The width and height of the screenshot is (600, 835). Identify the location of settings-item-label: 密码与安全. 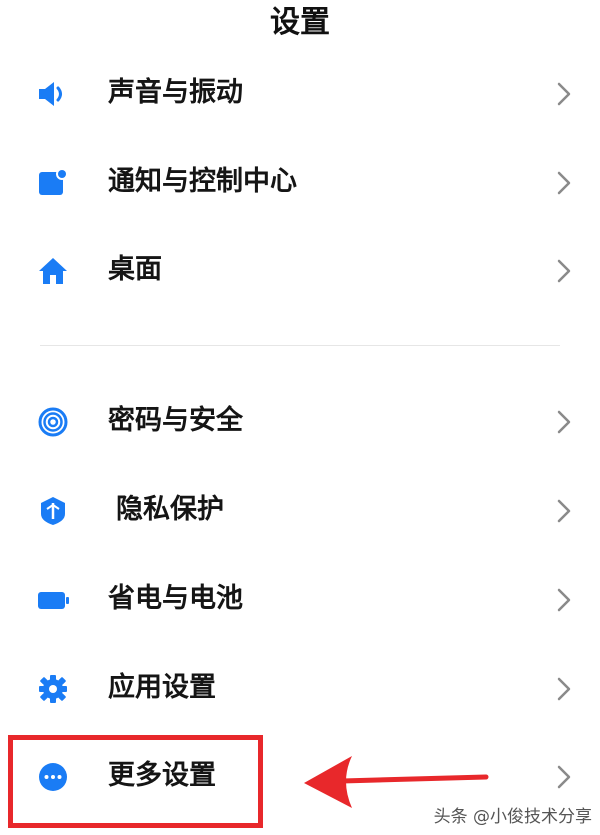
(175, 420).